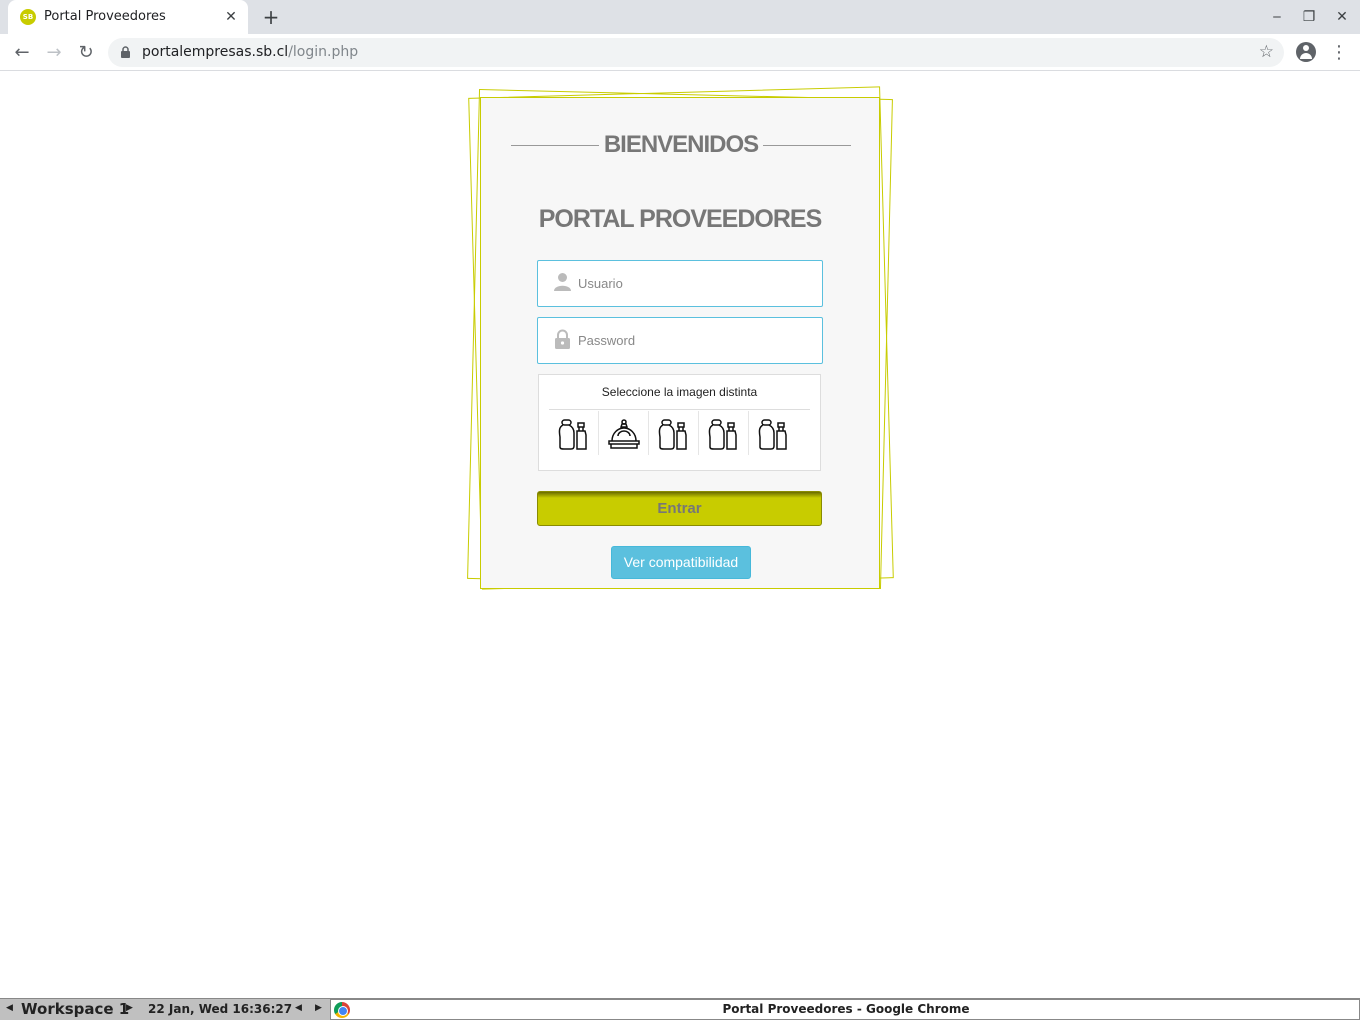  I want to click on password-input, so click(698, 340).